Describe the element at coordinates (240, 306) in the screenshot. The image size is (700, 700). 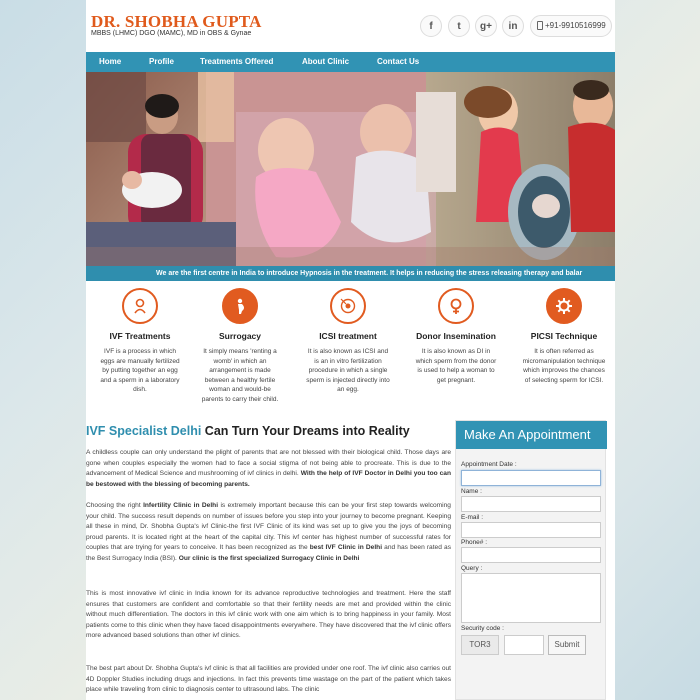
I see `pregnancy-icon` at that location.